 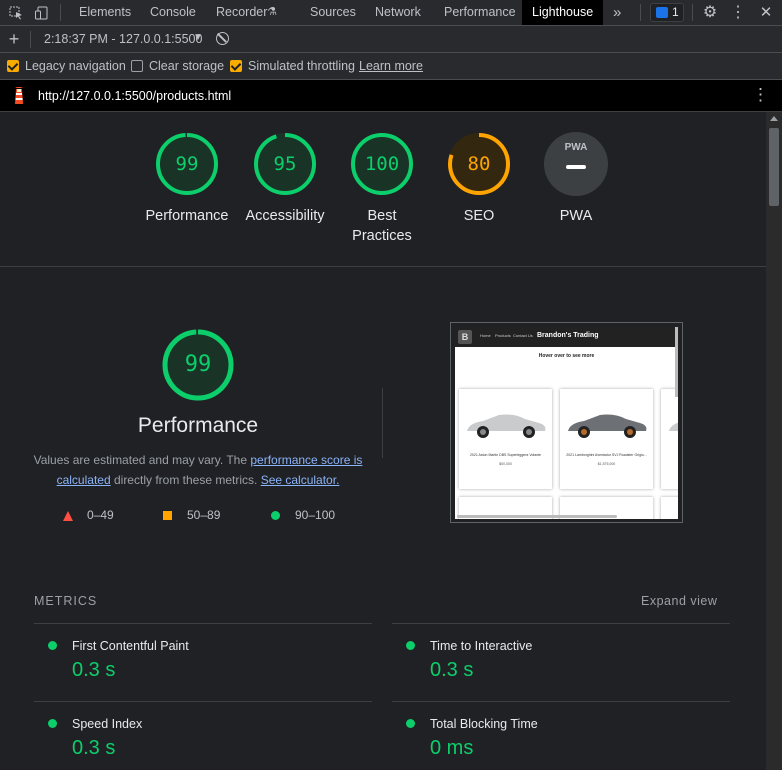 I want to click on metric-value: 0 ms, so click(x=452, y=748).